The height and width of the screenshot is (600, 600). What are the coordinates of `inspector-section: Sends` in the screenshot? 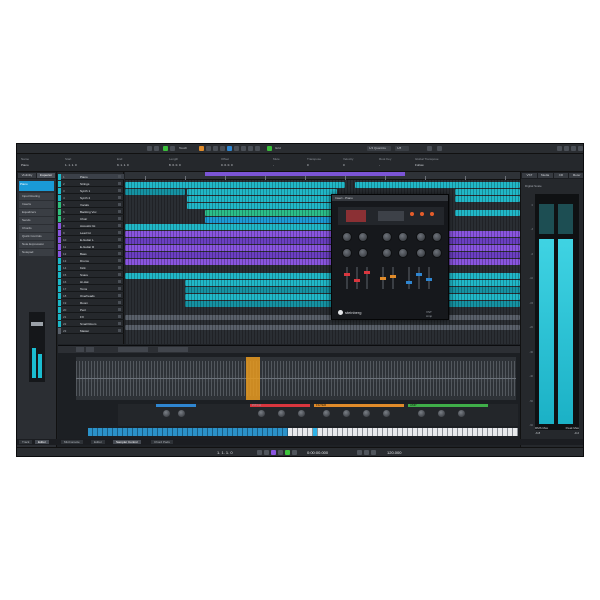 It's located at (36, 220).